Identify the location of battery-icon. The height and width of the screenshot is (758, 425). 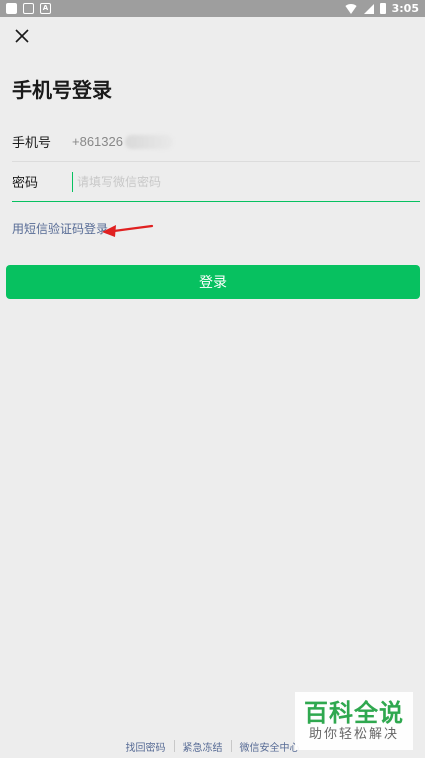
(382, 8).